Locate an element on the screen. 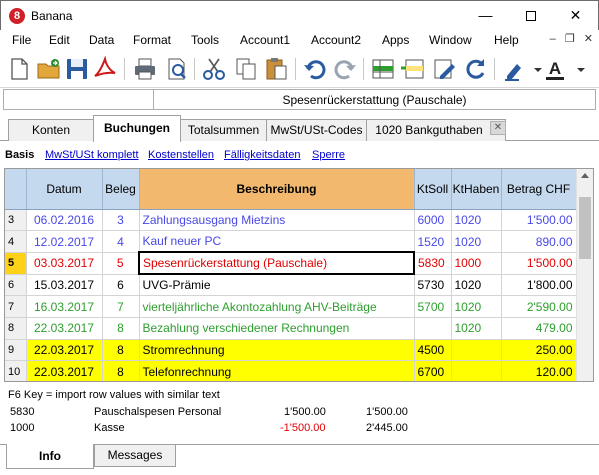 Image resolution: width=599 pixels, height=475 pixels. cell-beschreibung: Stromrechnung is located at coordinates (277, 350).